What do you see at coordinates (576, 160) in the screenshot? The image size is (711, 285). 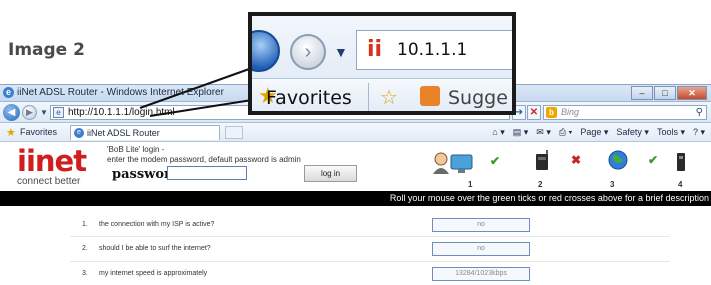 I see `cross-icon-2: ✖` at bounding box center [576, 160].